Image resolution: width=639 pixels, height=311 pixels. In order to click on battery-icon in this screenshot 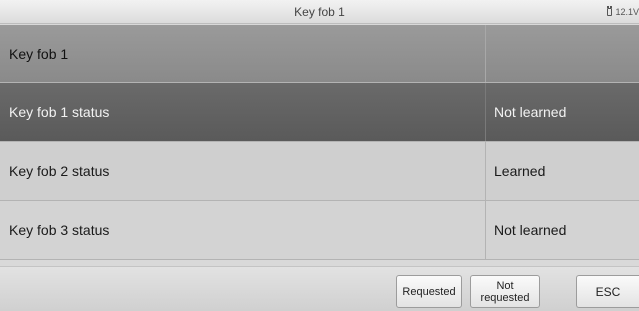, I will do `click(610, 11)`.